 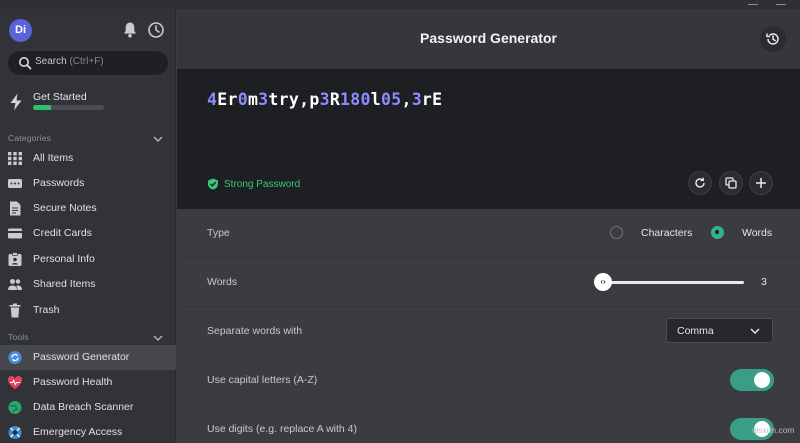 I want to click on sidebar-item-label: Trash, so click(x=46, y=310).